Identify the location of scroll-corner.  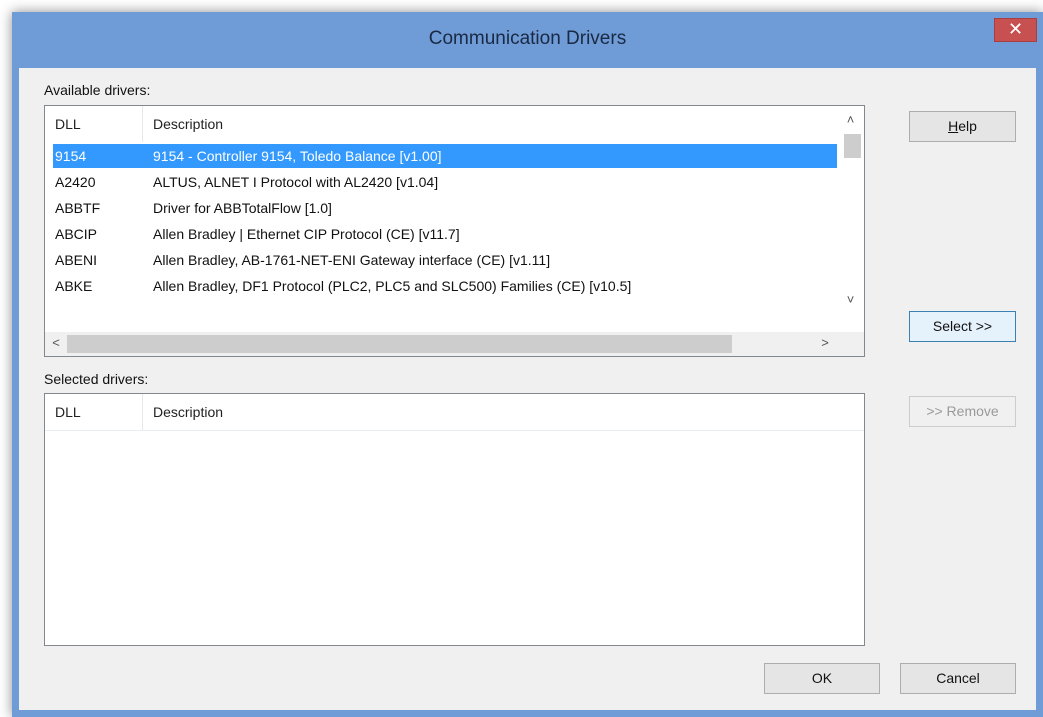
(851, 344).